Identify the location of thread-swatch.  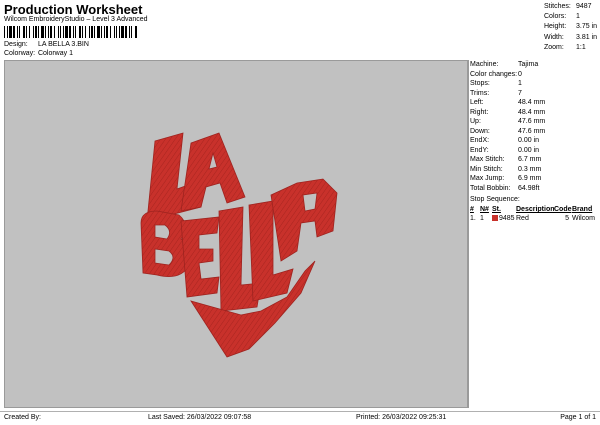
(495, 218).